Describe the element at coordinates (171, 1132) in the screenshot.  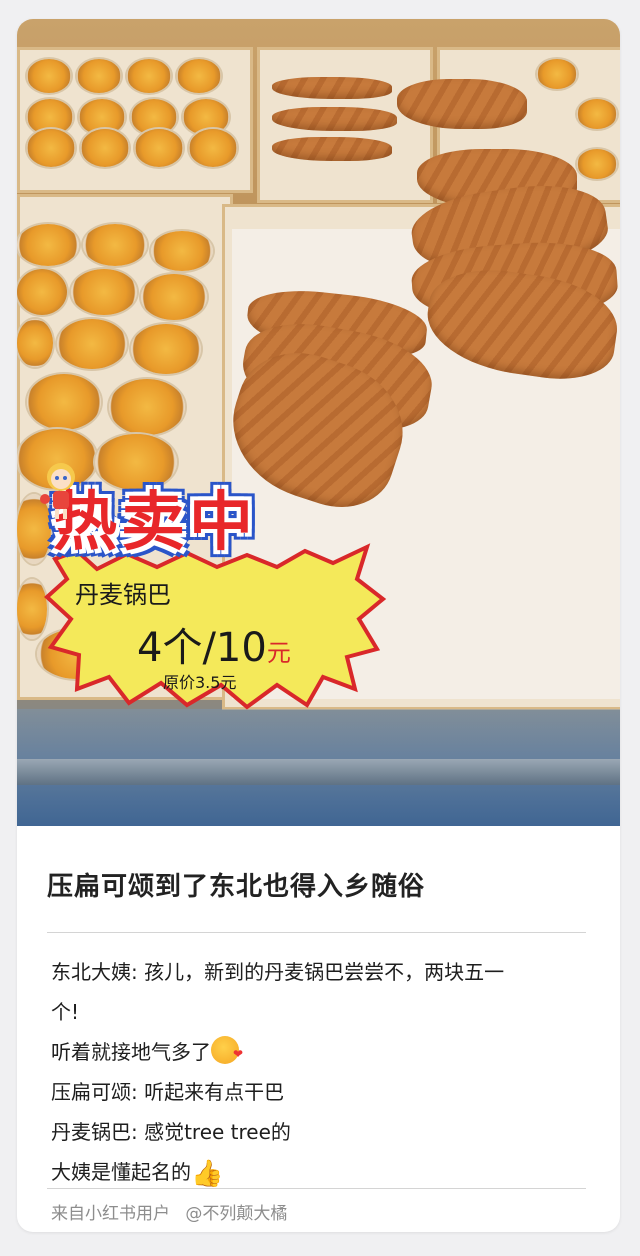
I see `post-line: 丹麦锅巴: 感觉tree tree的` at that location.